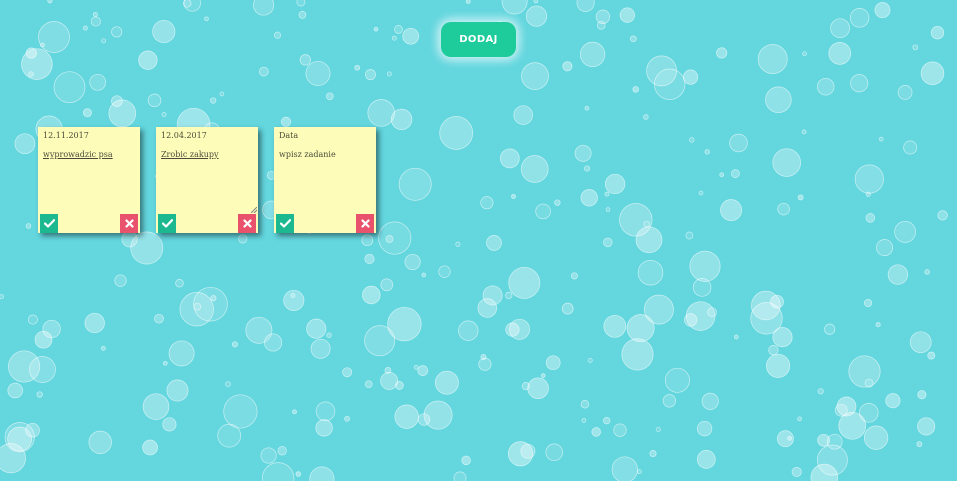  Describe the element at coordinates (478, 39) in the screenshot. I see `add-note-button: DODAJ` at that location.